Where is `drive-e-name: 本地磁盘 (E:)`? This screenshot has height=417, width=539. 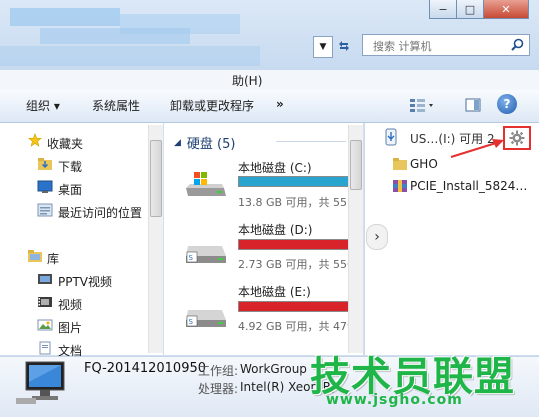 drive-e-name: 本地磁盘 (E:) is located at coordinates (274, 291).